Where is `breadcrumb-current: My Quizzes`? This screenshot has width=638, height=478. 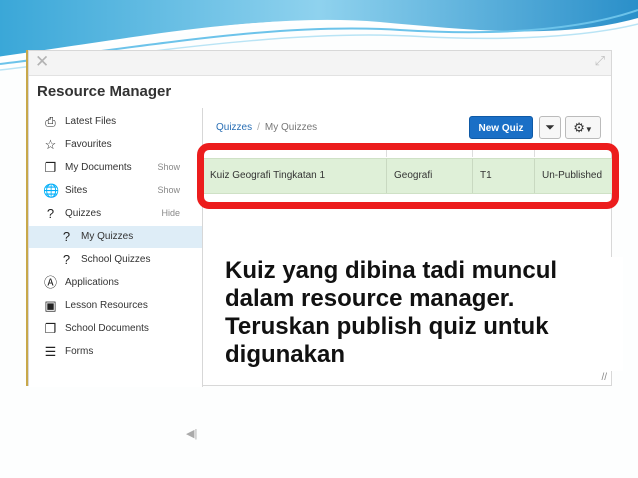 breadcrumb-current: My Quizzes is located at coordinates (291, 127).